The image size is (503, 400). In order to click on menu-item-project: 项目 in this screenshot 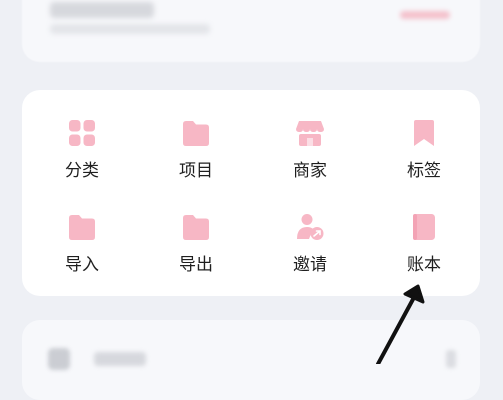, I will do `click(196, 163)`.